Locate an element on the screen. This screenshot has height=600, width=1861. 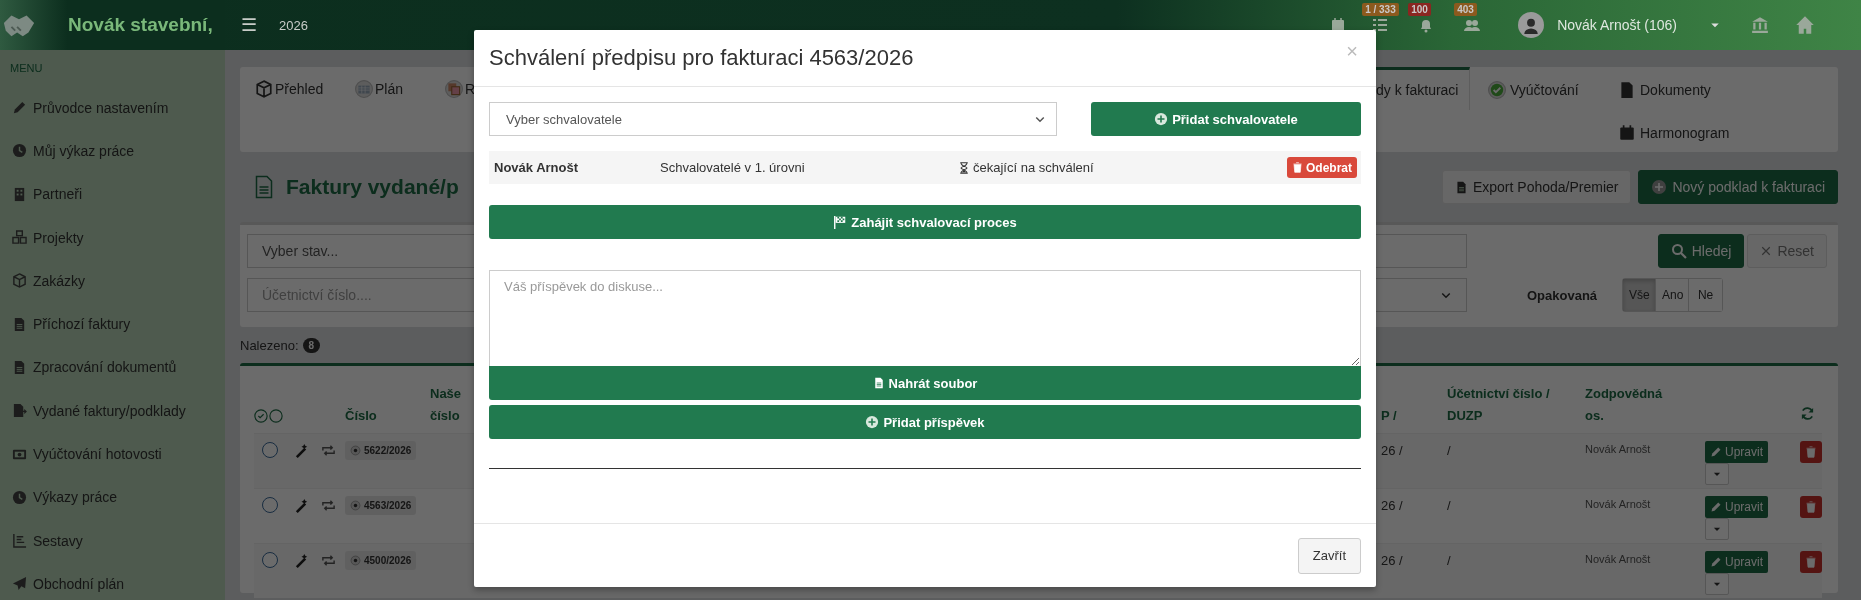
invoice-number-badge: 4563/2026 is located at coordinates (381, 505).